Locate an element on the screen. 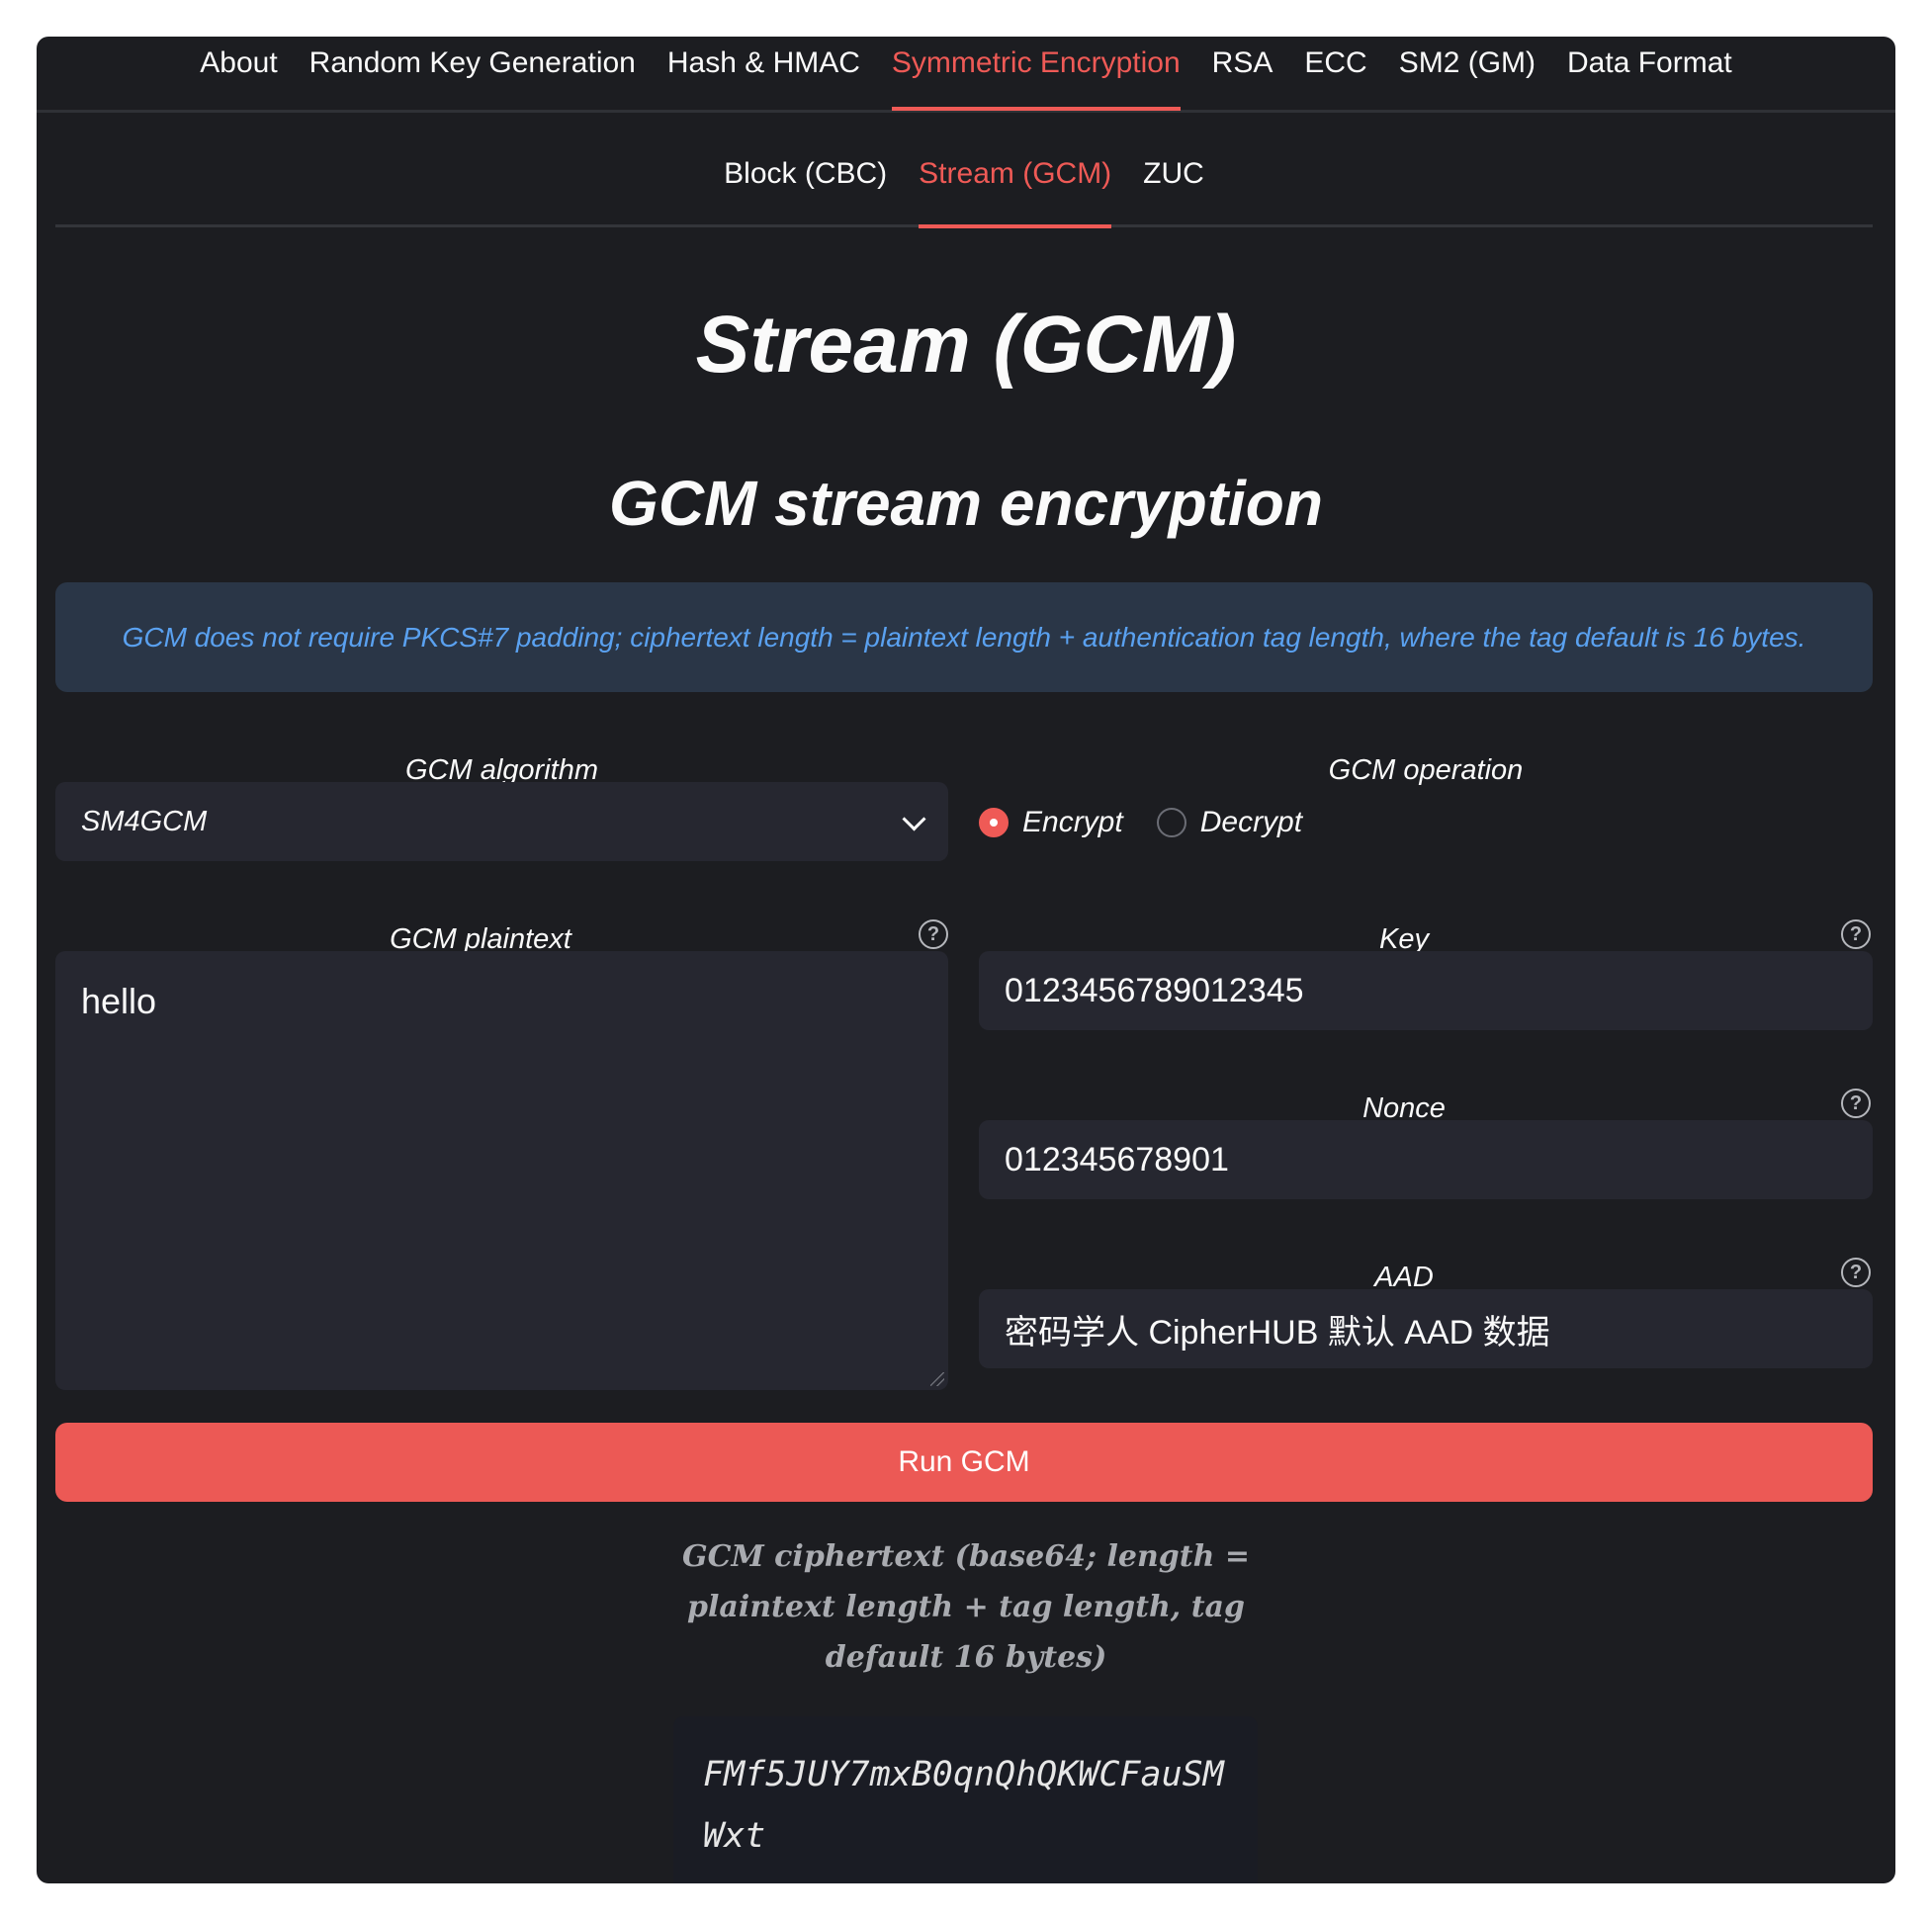 Image resolution: width=1932 pixels, height=1920 pixels. tab-sm2: SM2 (GM) is located at coordinates (1467, 67).